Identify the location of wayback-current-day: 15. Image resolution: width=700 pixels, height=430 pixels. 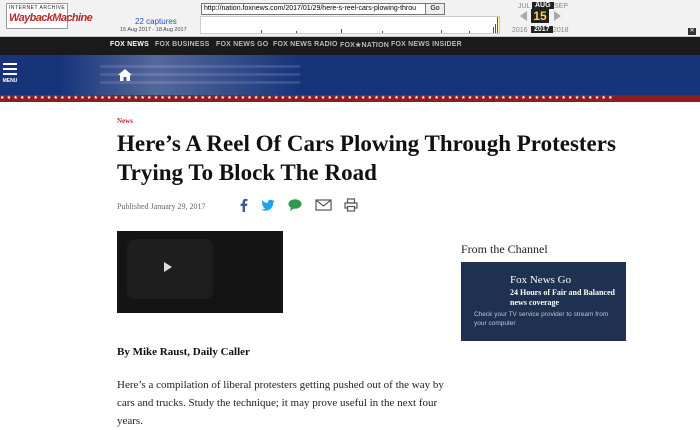
(540, 16).